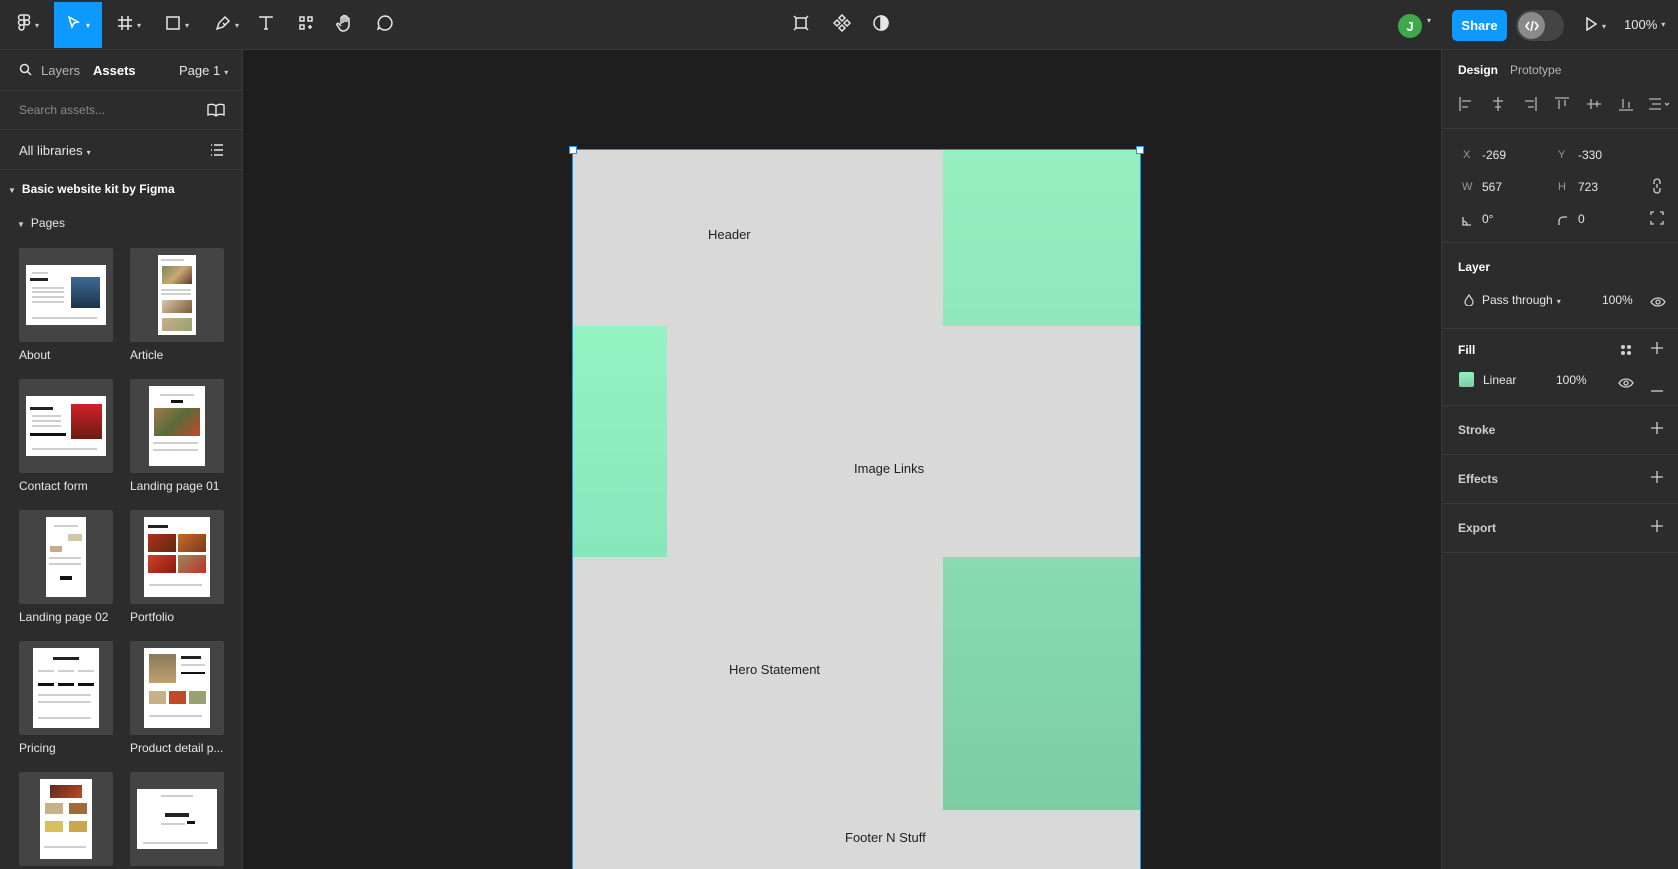 The width and height of the screenshot is (1678, 869). Describe the element at coordinates (1571, 380) in the screenshot. I see `fill-opacity-field: 100%` at that location.